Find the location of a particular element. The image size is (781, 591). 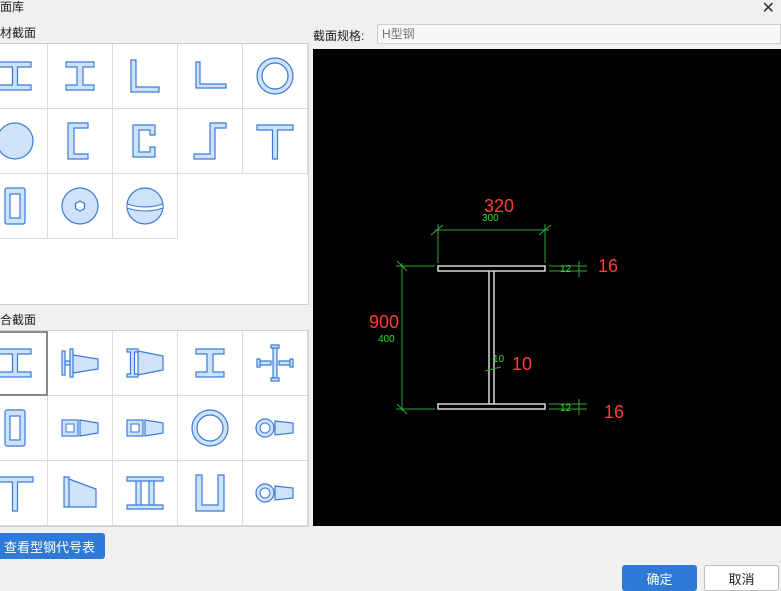

spec-label: 截面规格: is located at coordinates (339, 36).